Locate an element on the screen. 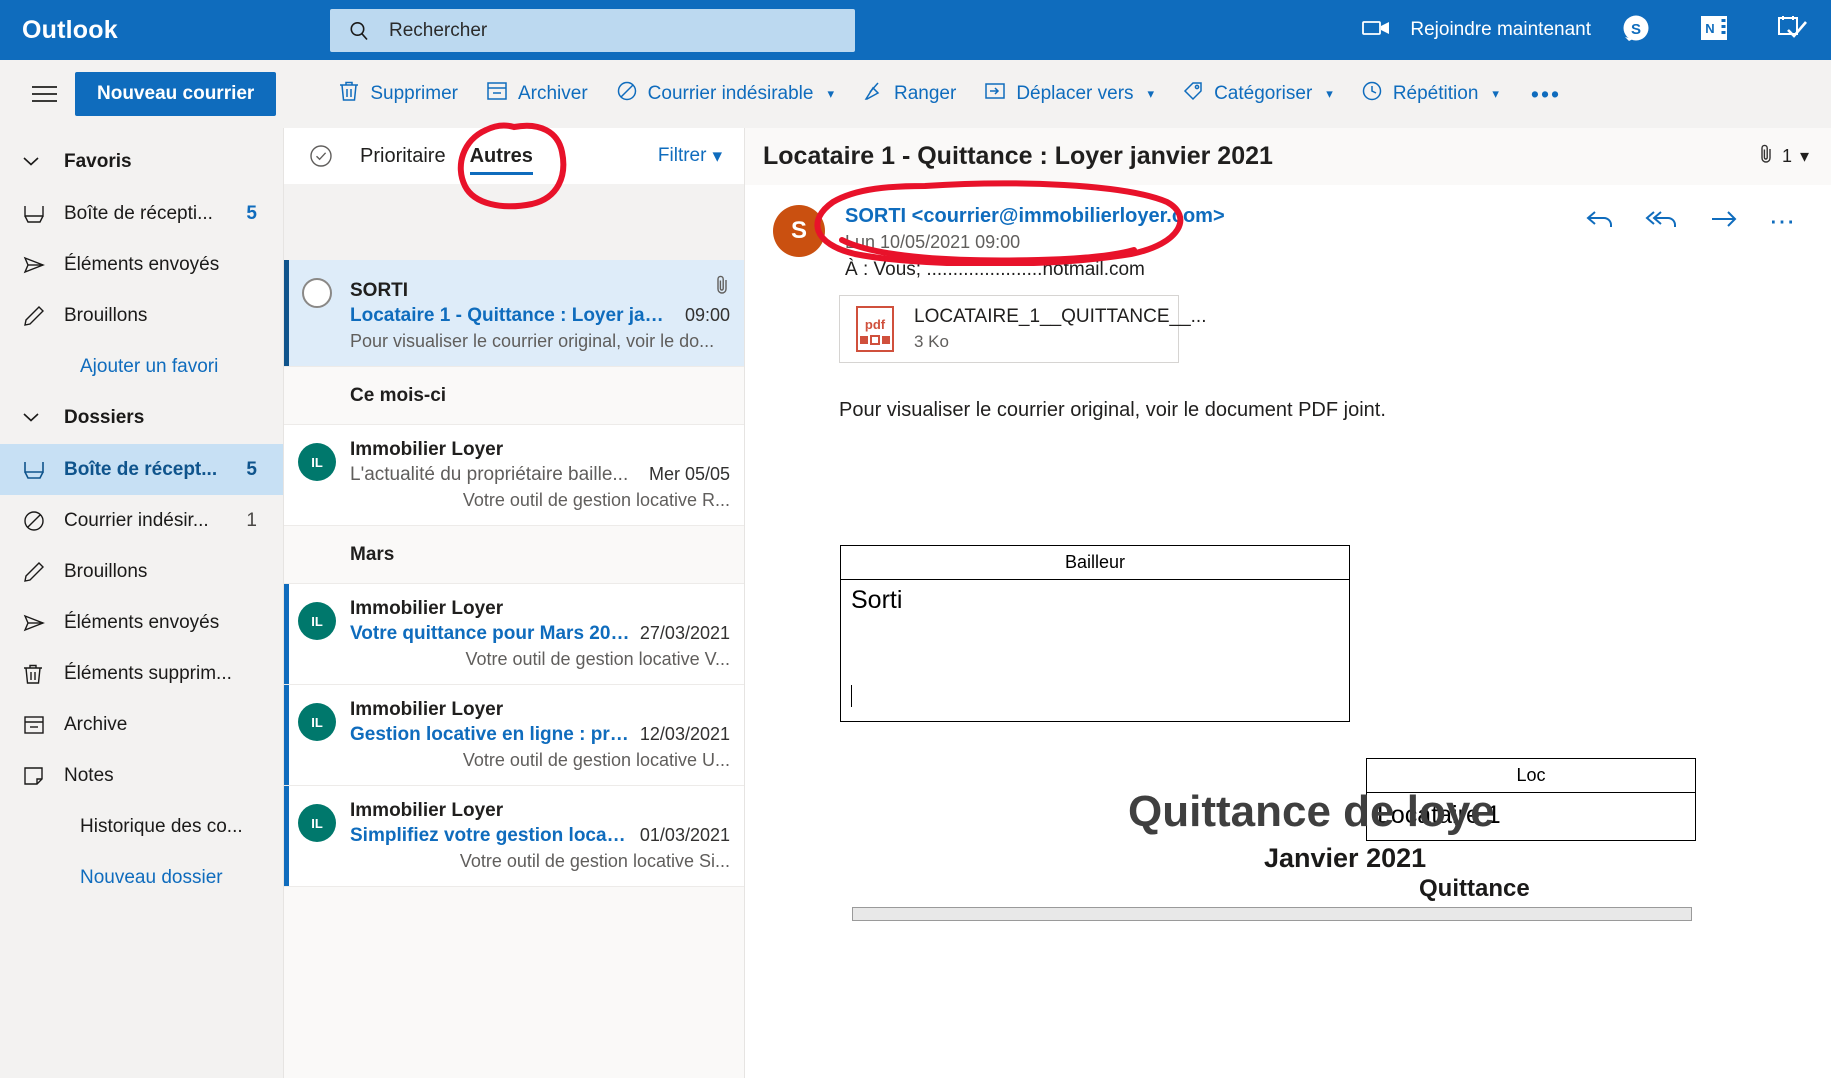 The height and width of the screenshot is (1078, 1831). new-mail-button: Nouveau courrier is located at coordinates (176, 94).